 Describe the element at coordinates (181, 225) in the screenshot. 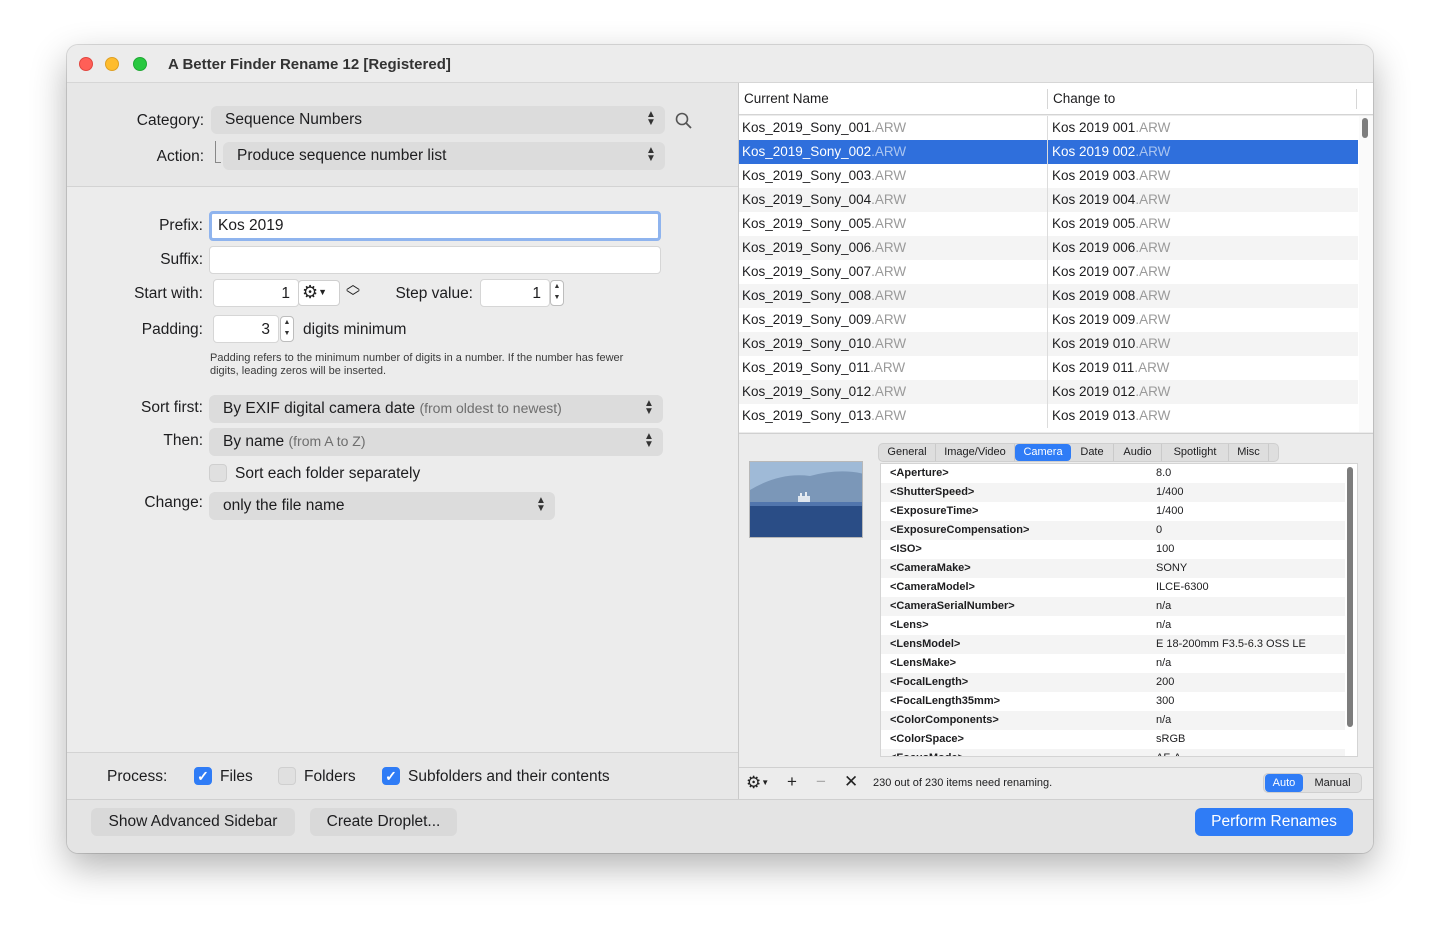

I see `prefix-label: Prefix:` at that location.